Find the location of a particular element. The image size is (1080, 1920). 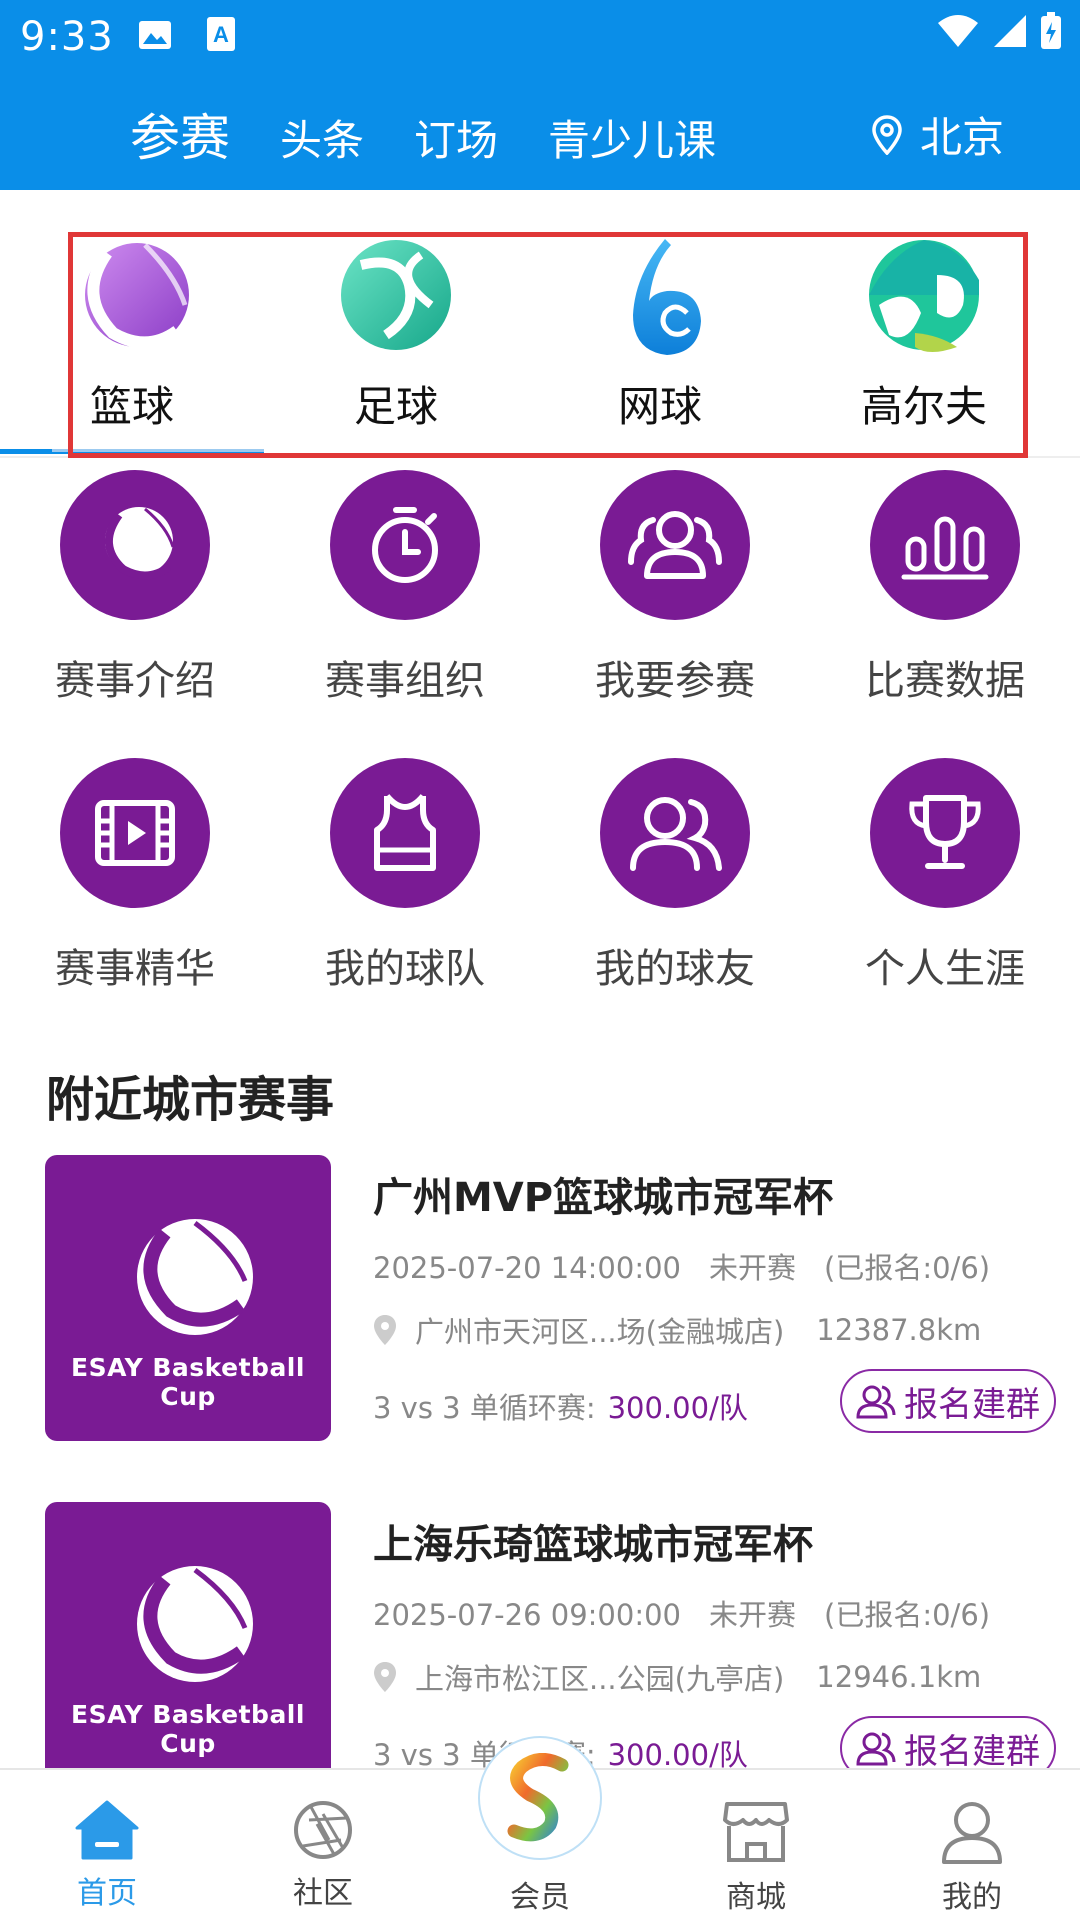

grid-my-team: 我的球队 is located at coordinates (405, 876).